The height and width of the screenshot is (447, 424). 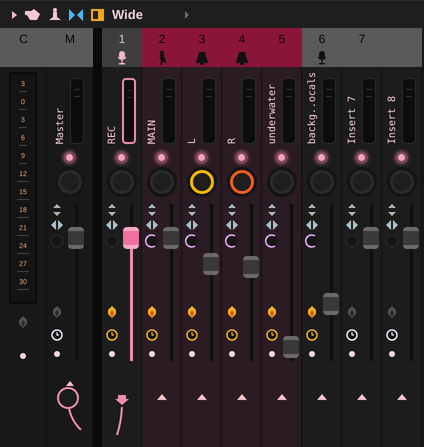 I want to click on down-arrow-cable-drawing, so click(x=121, y=415).